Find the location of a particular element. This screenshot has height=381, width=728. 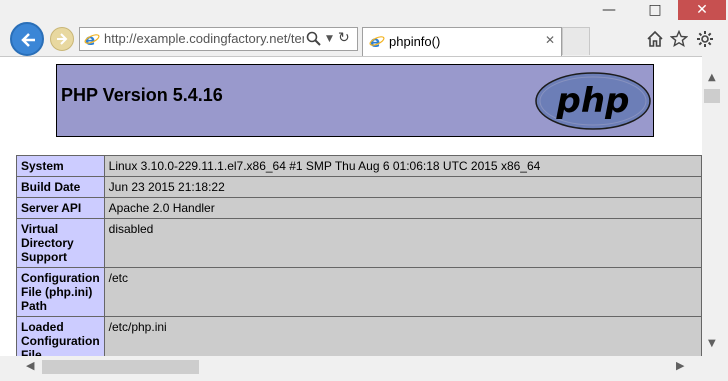

table-row: Server API Apache 2.0 Handler is located at coordinates (359, 208).